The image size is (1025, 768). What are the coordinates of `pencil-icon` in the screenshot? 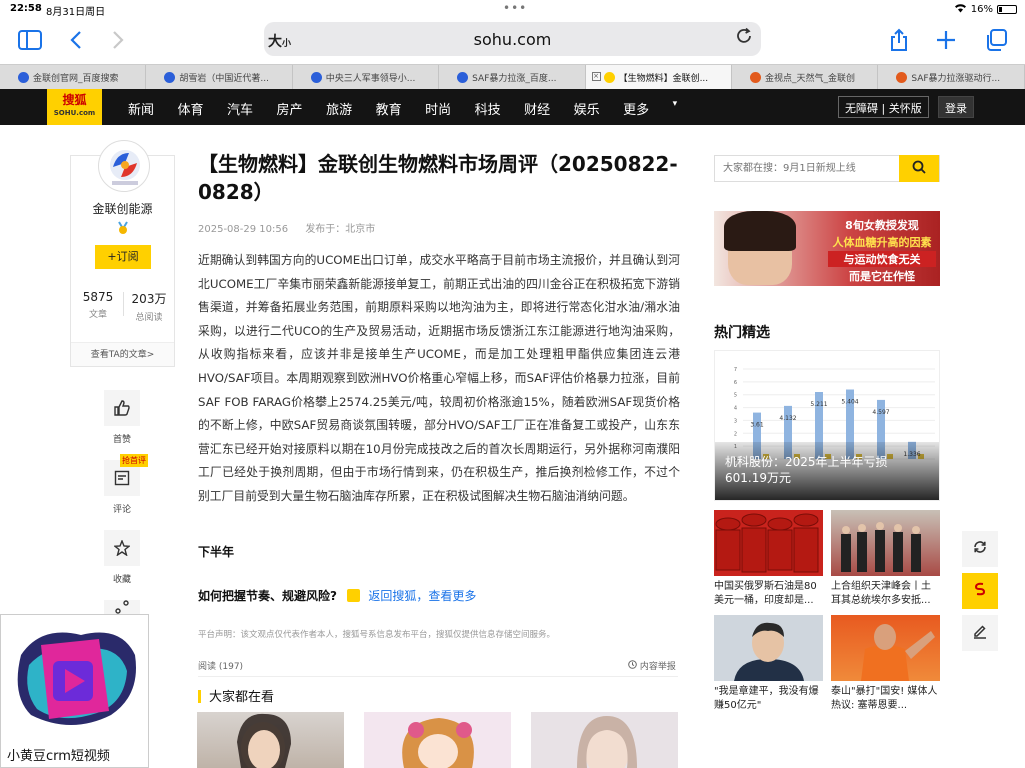 It's located at (980, 633).